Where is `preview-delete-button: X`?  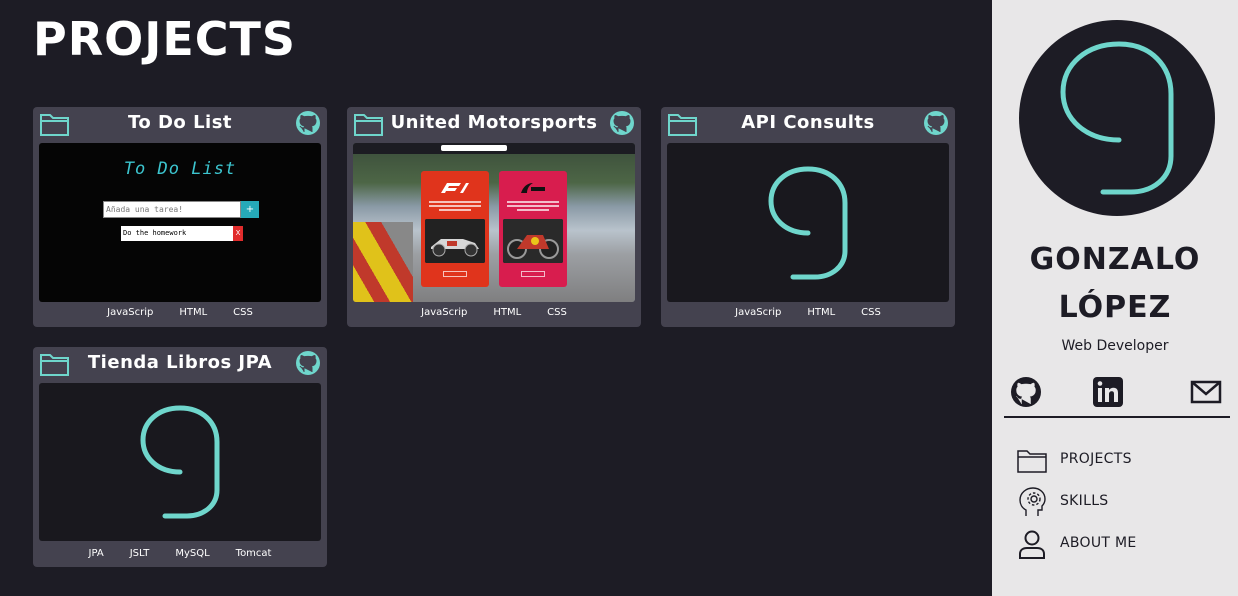 preview-delete-button: X is located at coordinates (238, 233).